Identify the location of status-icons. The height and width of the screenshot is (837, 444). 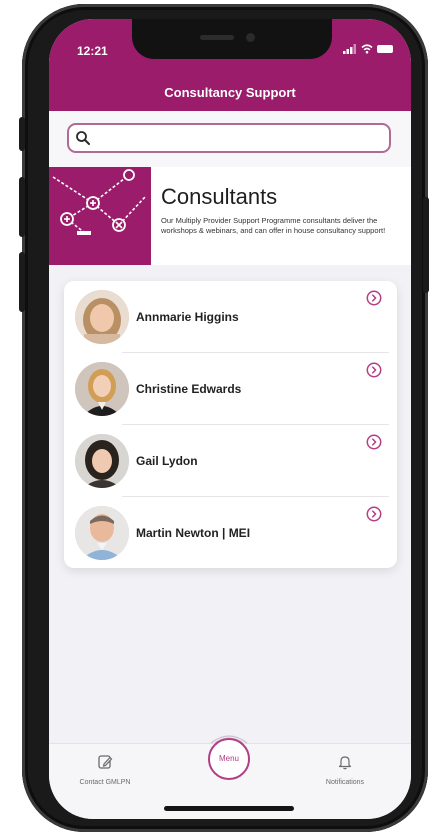
(368, 49).